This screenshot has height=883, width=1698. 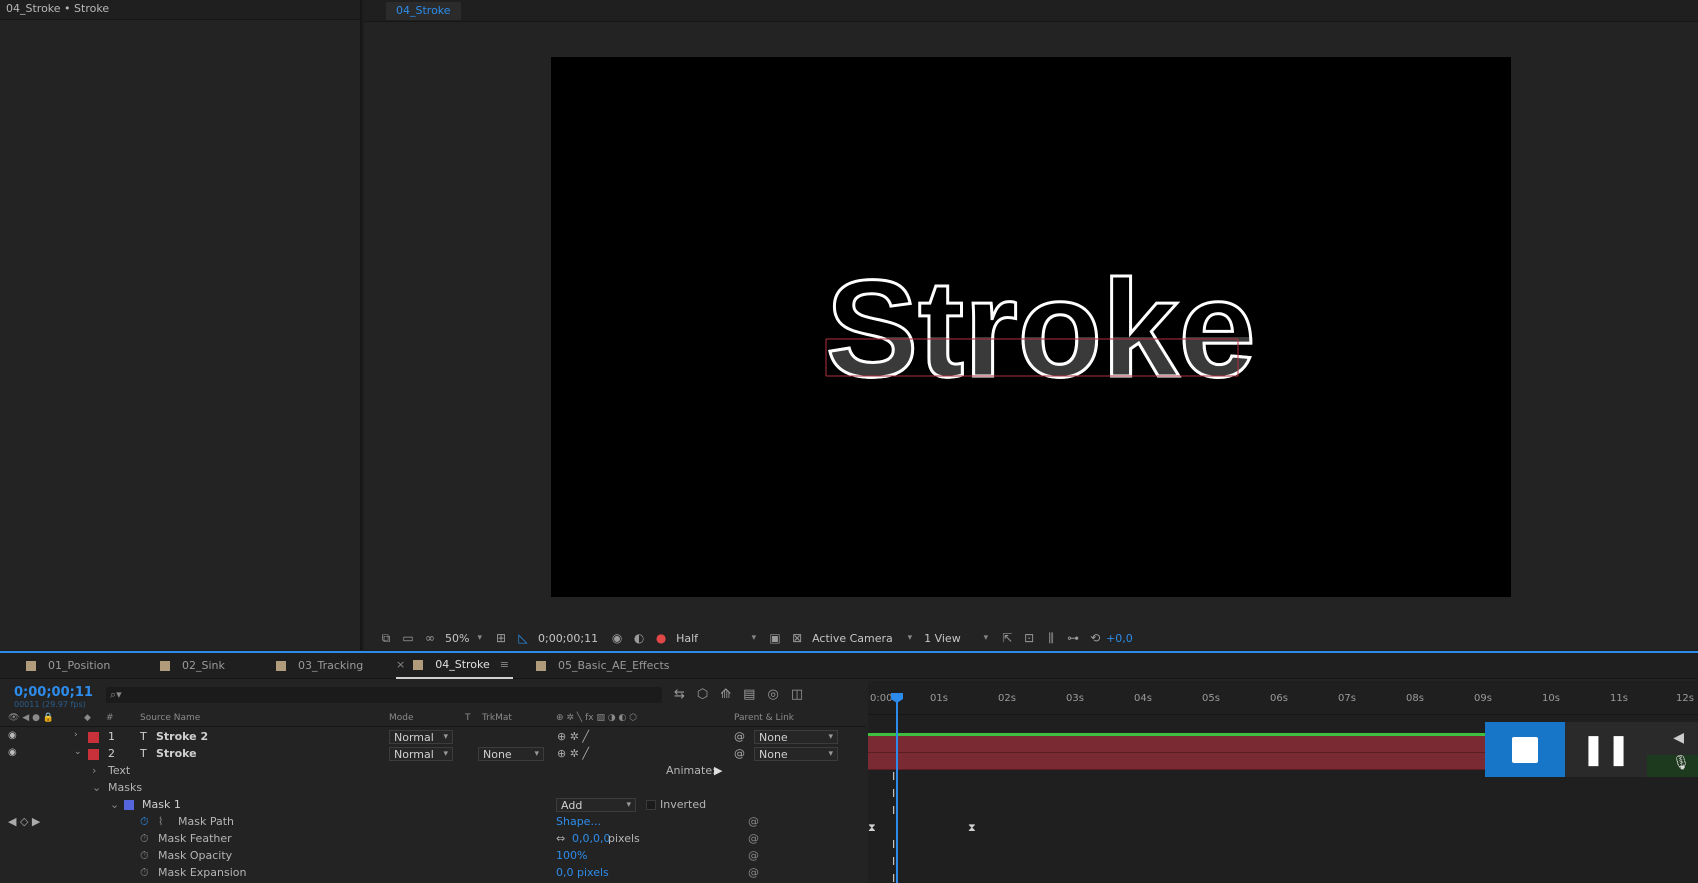 I want to click on inverted-checkbox, so click(x=651, y=805).